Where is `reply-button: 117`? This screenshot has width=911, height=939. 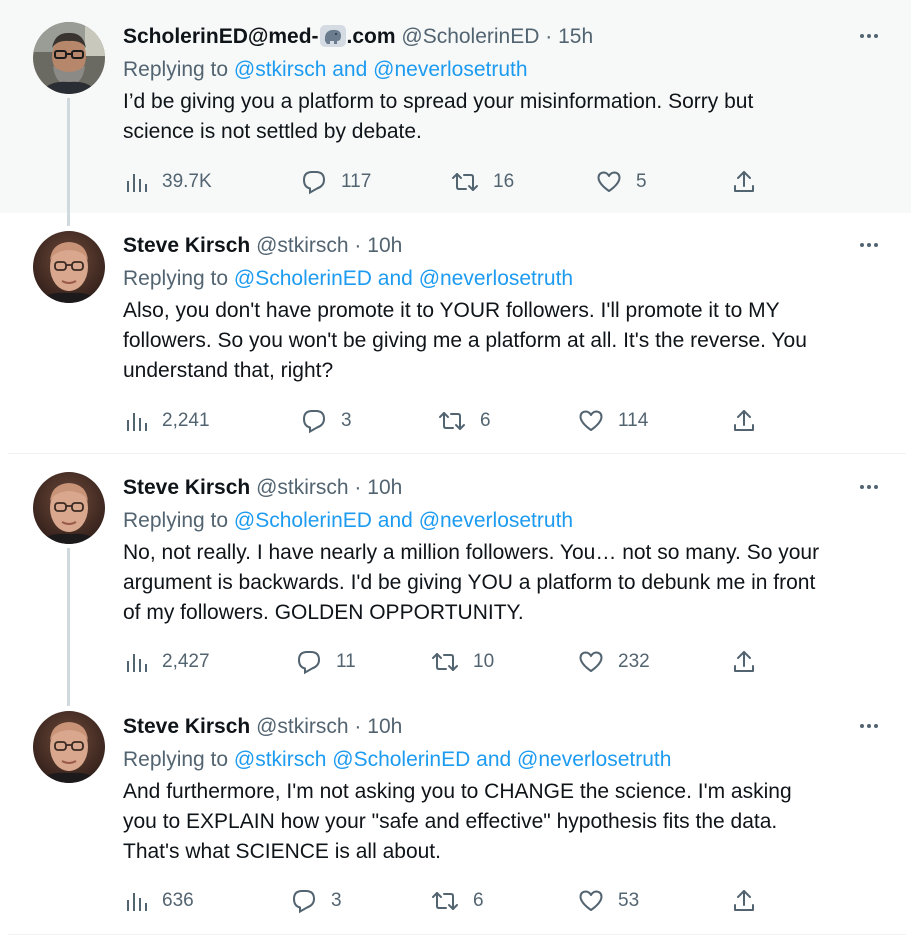 reply-button: 117 is located at coordinates (336, 182).